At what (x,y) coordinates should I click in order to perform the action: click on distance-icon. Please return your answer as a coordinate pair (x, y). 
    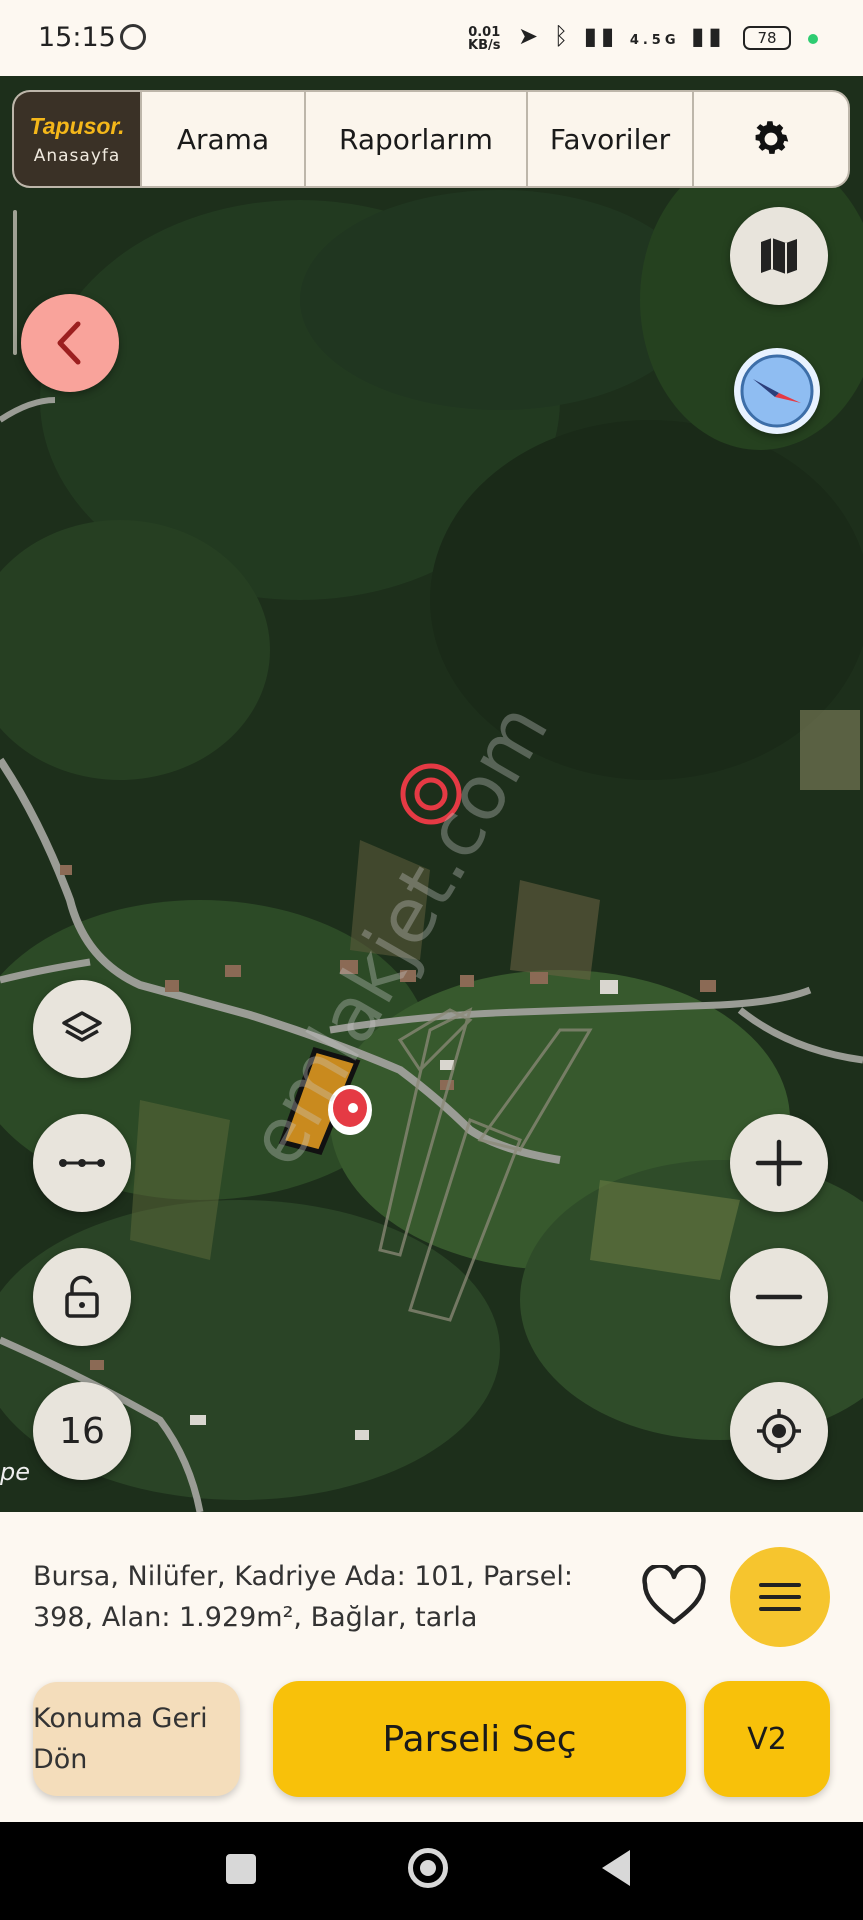
    Looking at the image, I should click on (82, 1163).